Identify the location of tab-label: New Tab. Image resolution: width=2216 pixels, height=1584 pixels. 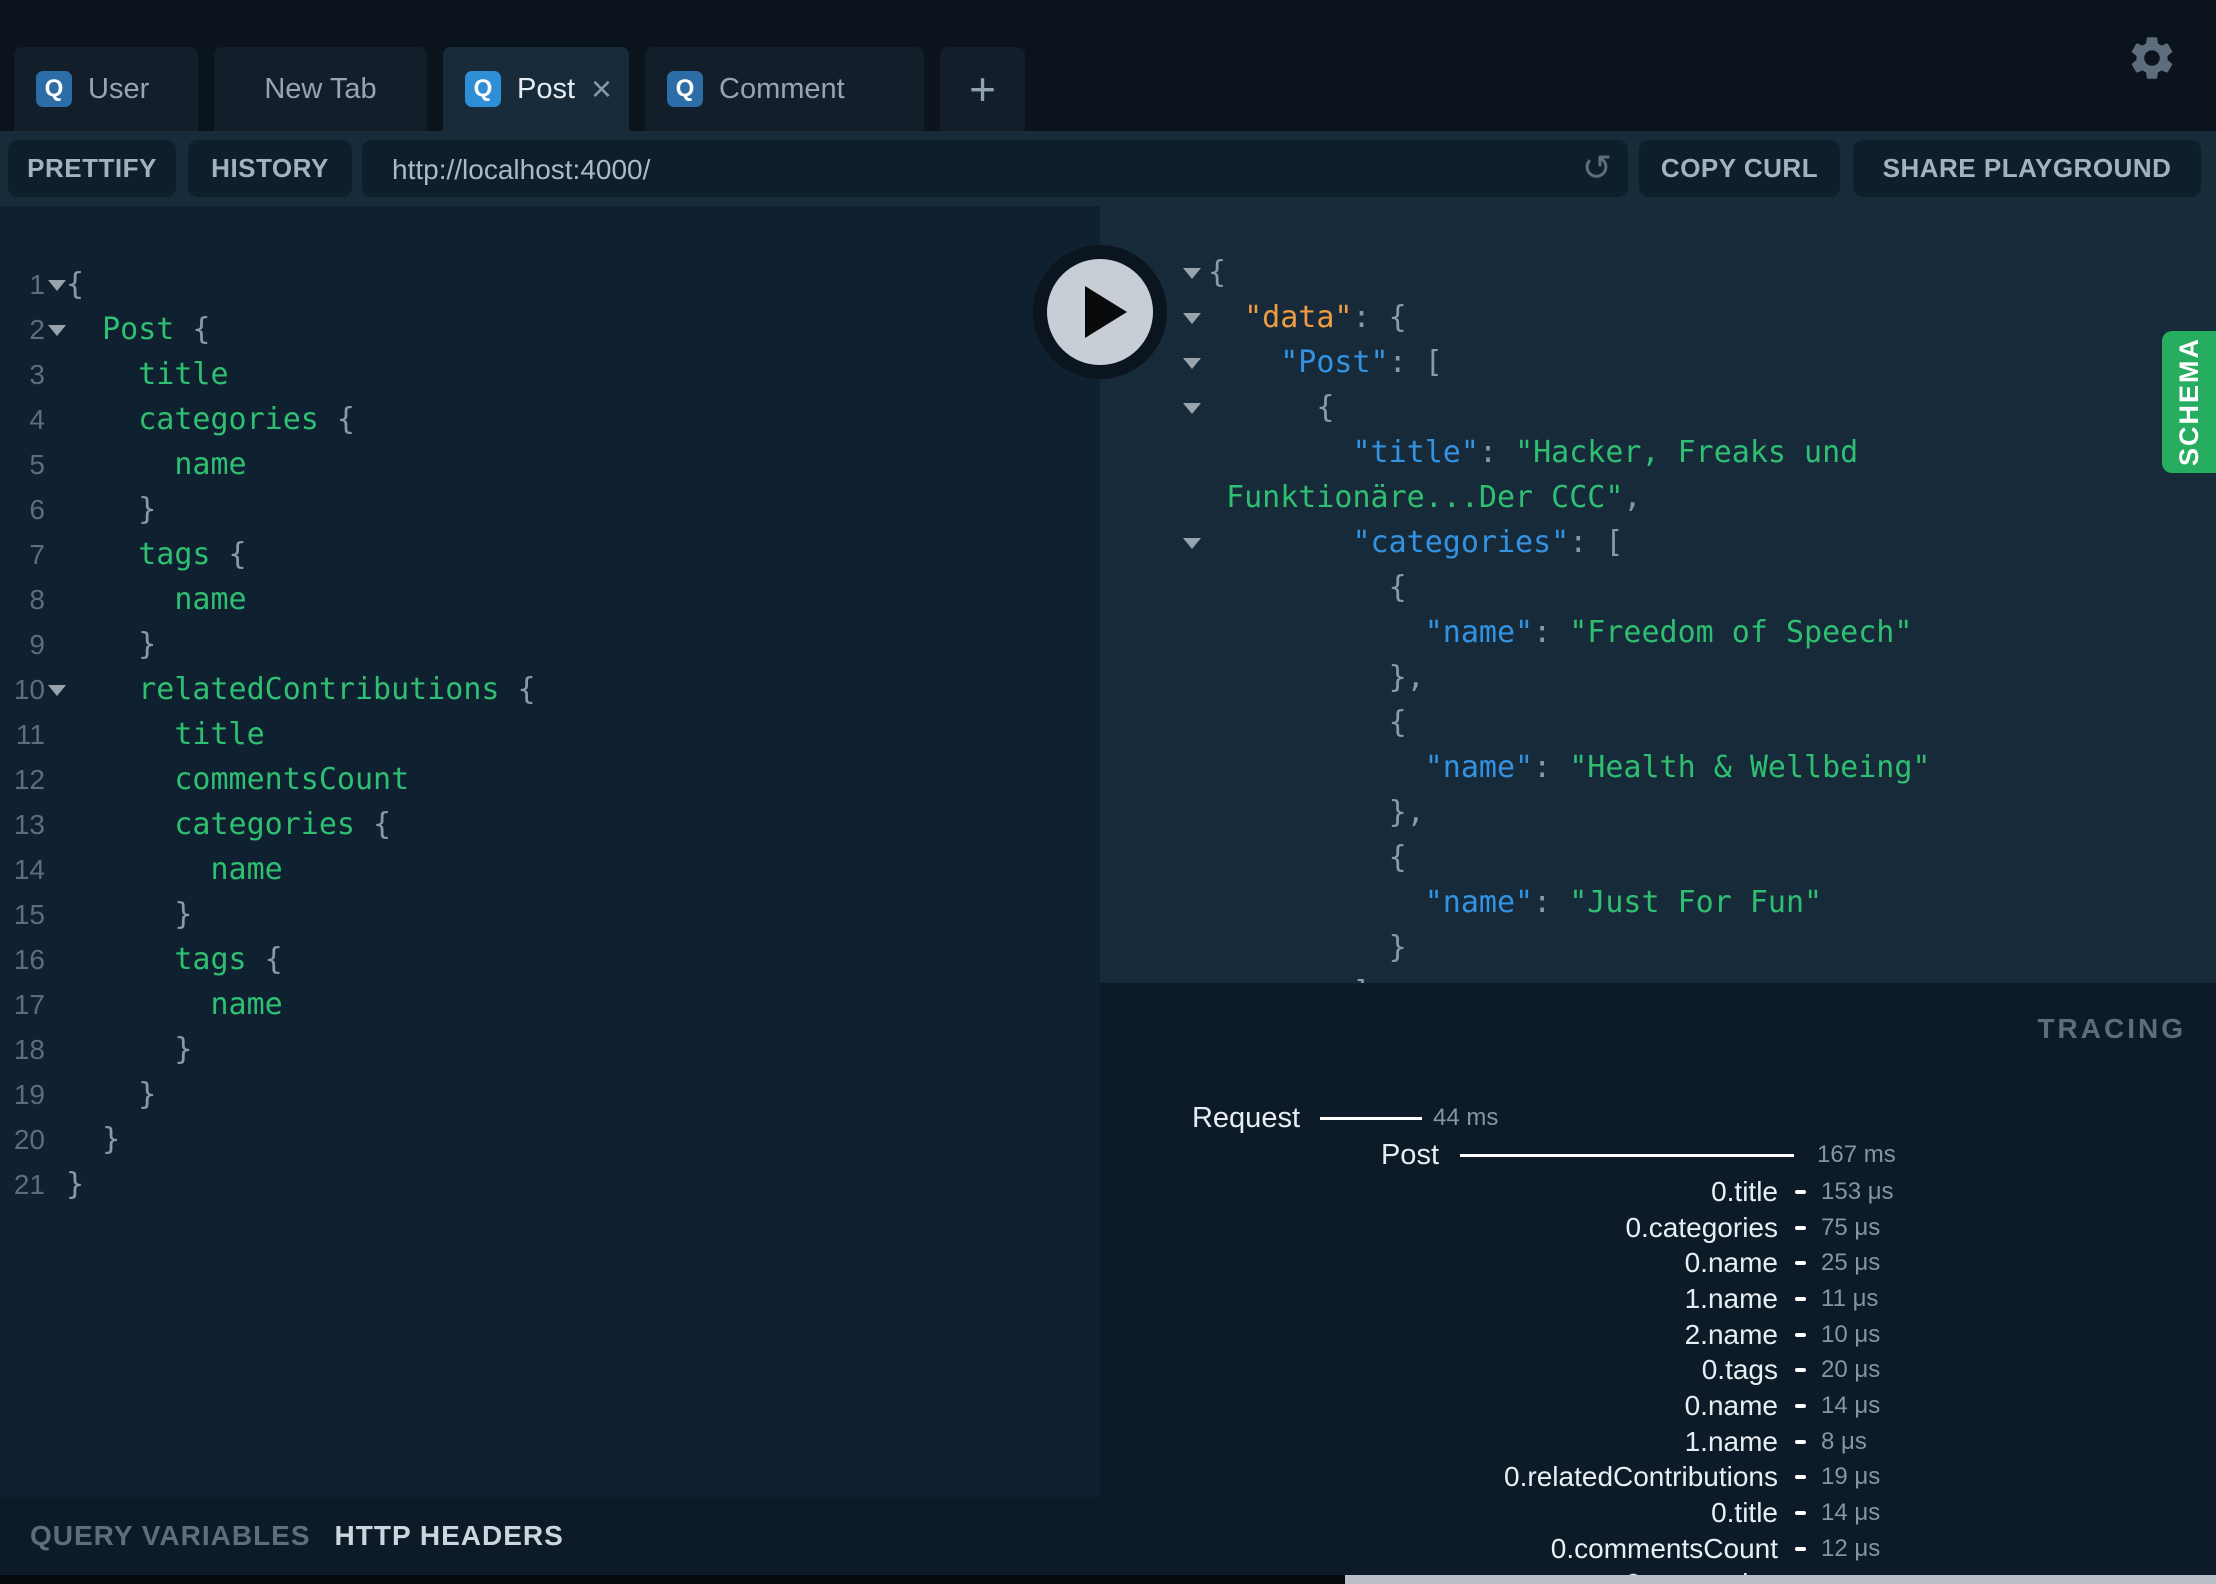
(320, 88).